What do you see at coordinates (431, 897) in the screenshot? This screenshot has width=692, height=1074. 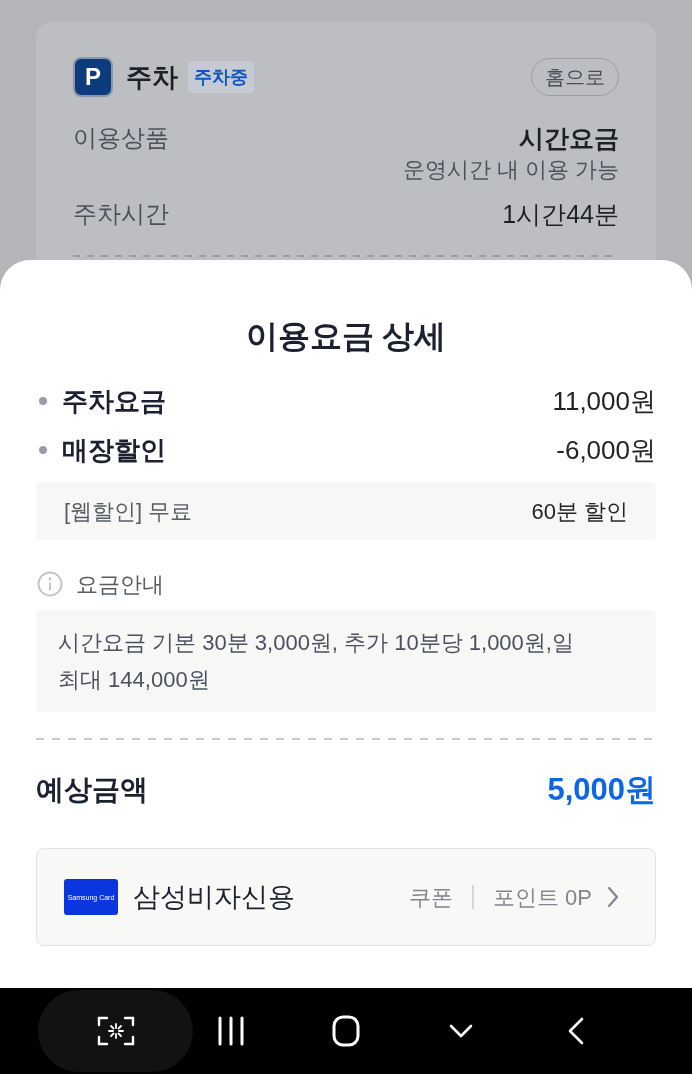 I see `coupon-link: 쿠폰` at bounding box center [431, 897].